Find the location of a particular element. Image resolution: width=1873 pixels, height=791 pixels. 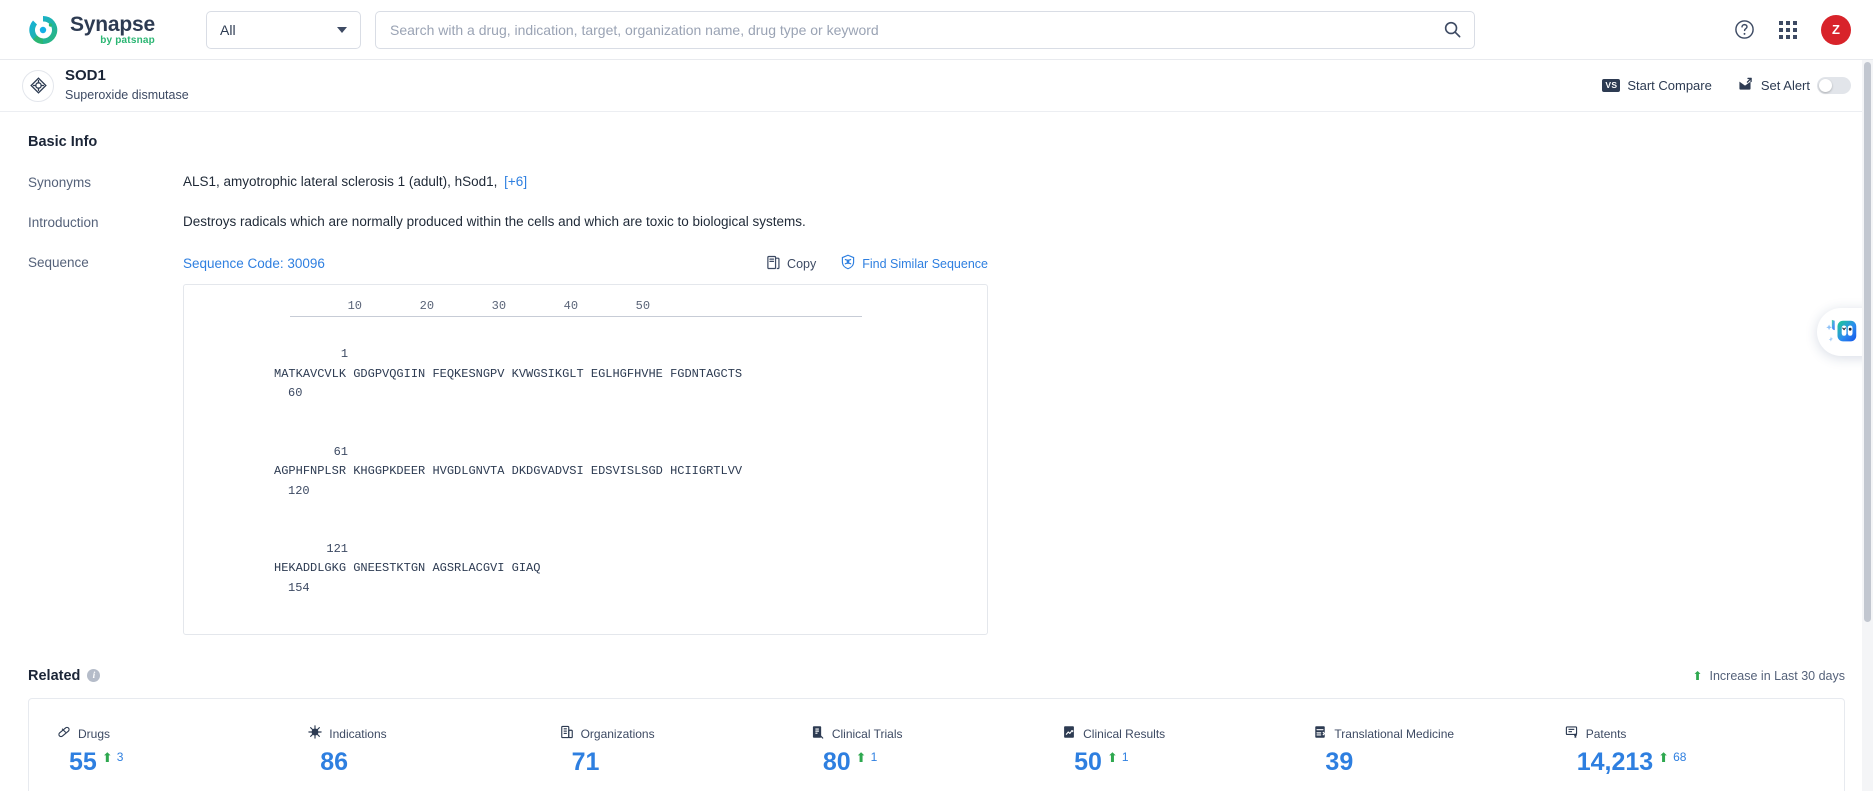

metric-delta-value: 3 is located at coordinates (120, 756).